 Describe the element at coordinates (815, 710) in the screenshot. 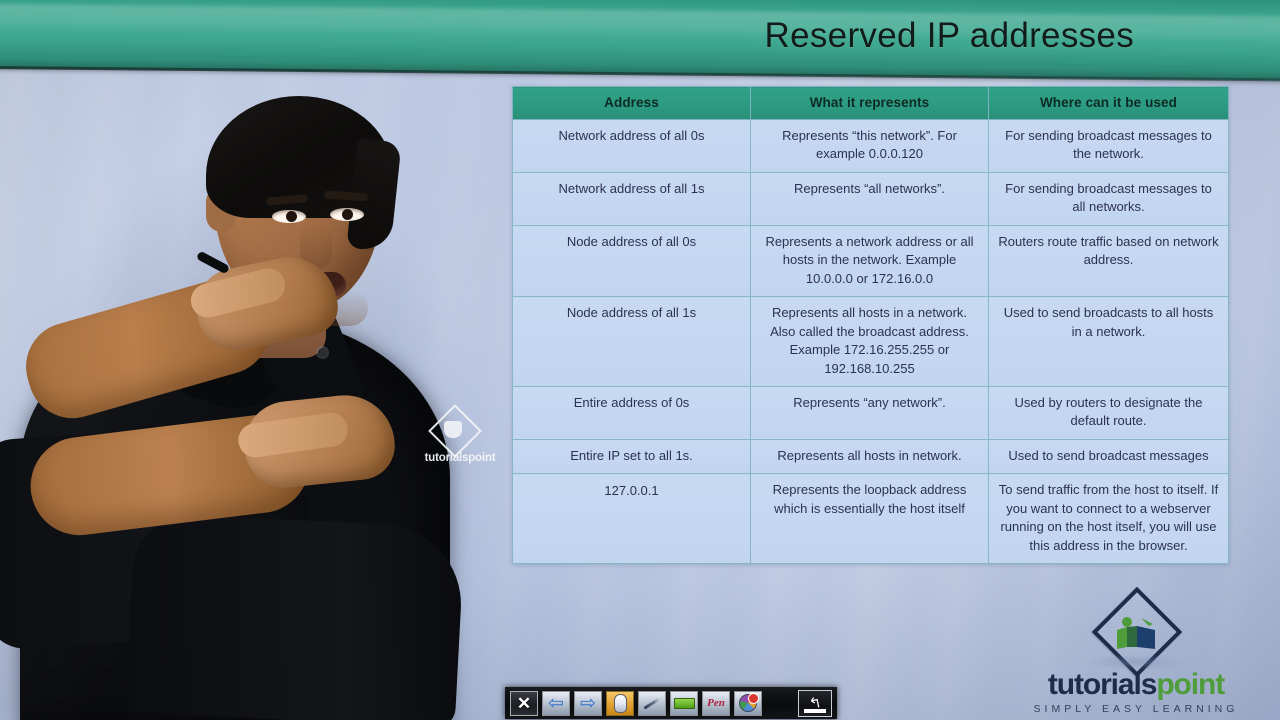

I see `exit-bar-icon` at that location.